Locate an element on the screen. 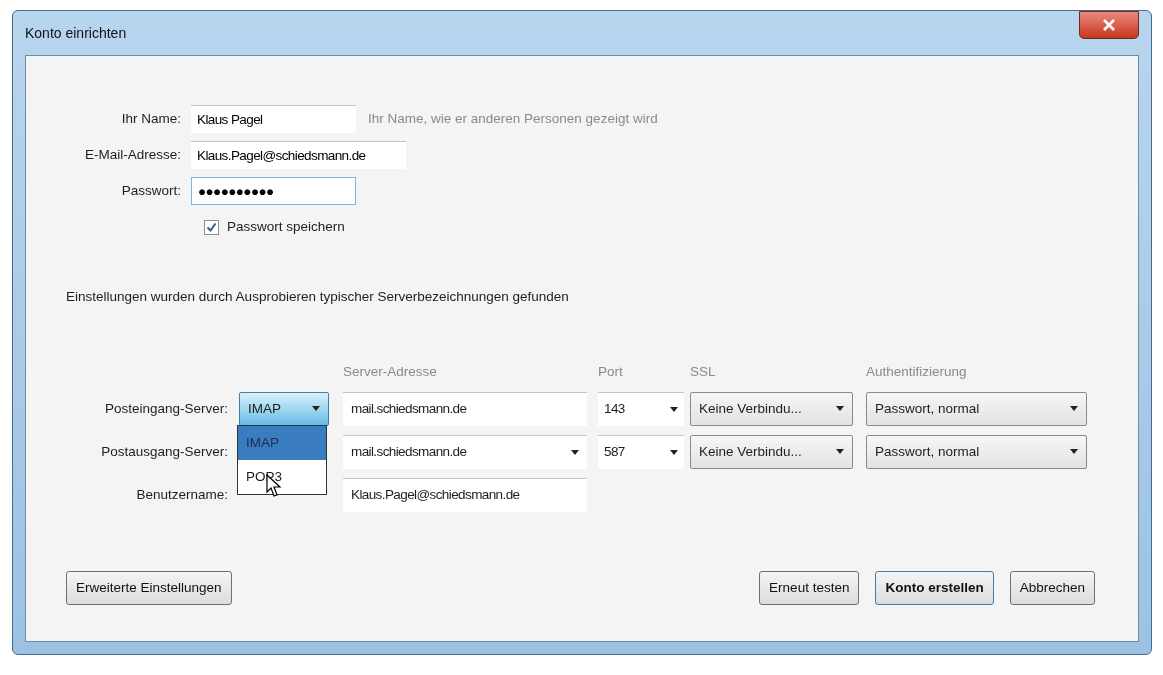 This screenshot has height=675, width=1163. column-header: Server-Adresse is located at coordinates (390, 372).